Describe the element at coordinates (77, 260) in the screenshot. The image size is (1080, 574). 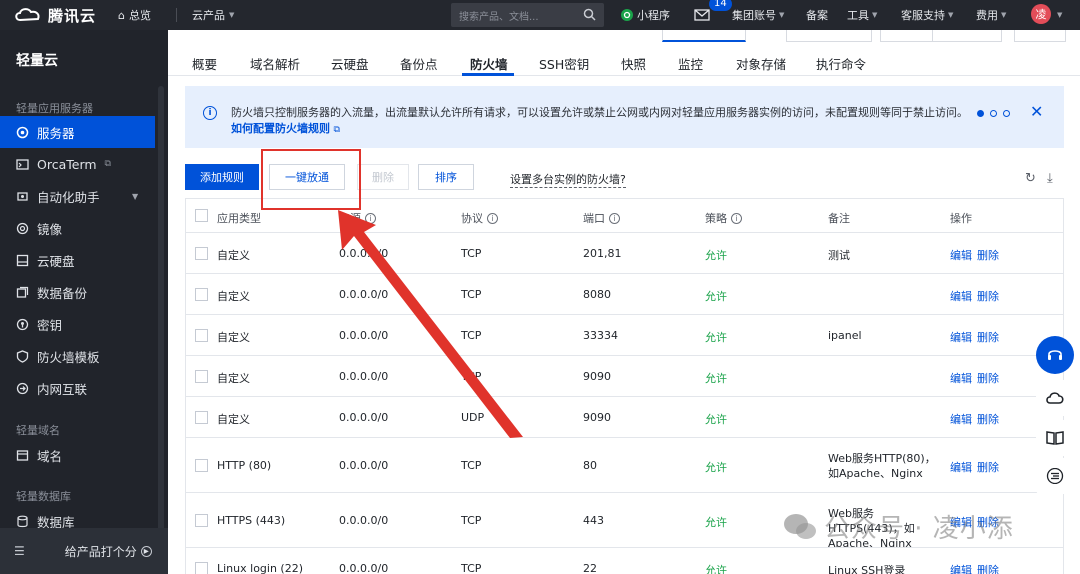
I see `sidebar-item-disk: 云硬盘` at that location.